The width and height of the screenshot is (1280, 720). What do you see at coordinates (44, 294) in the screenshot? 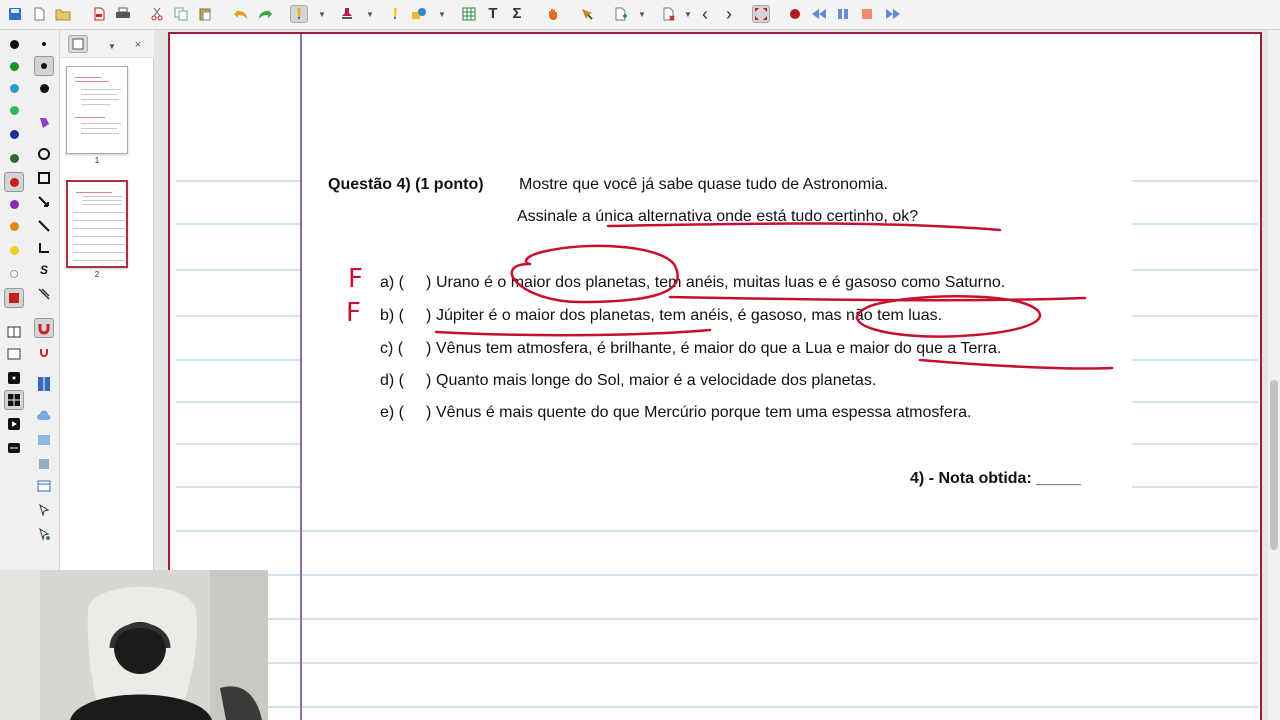
I see `tweezers-icon` at bounding box center [44, 294].